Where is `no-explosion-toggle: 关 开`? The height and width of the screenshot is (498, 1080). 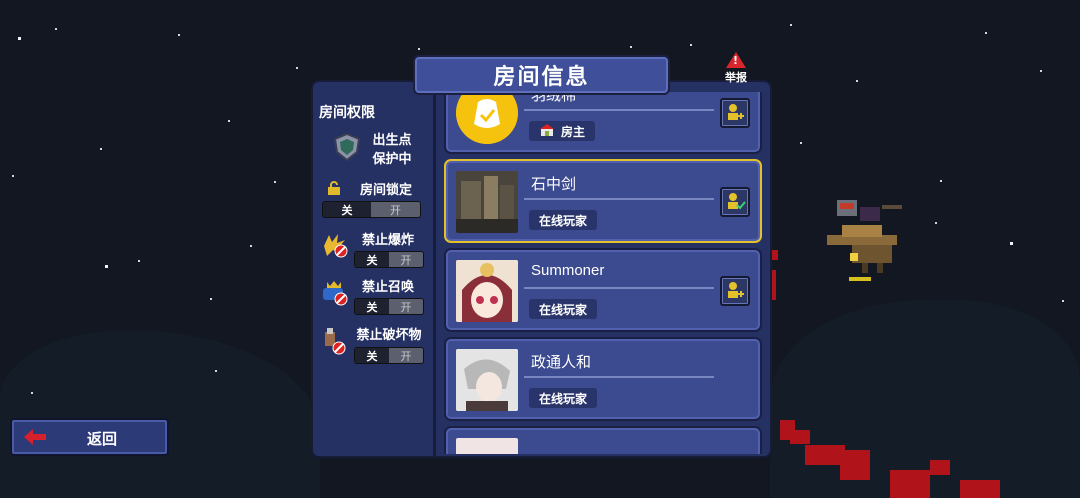 no-explosion-toggle: 关 开 is located at coordinates (389, 259).